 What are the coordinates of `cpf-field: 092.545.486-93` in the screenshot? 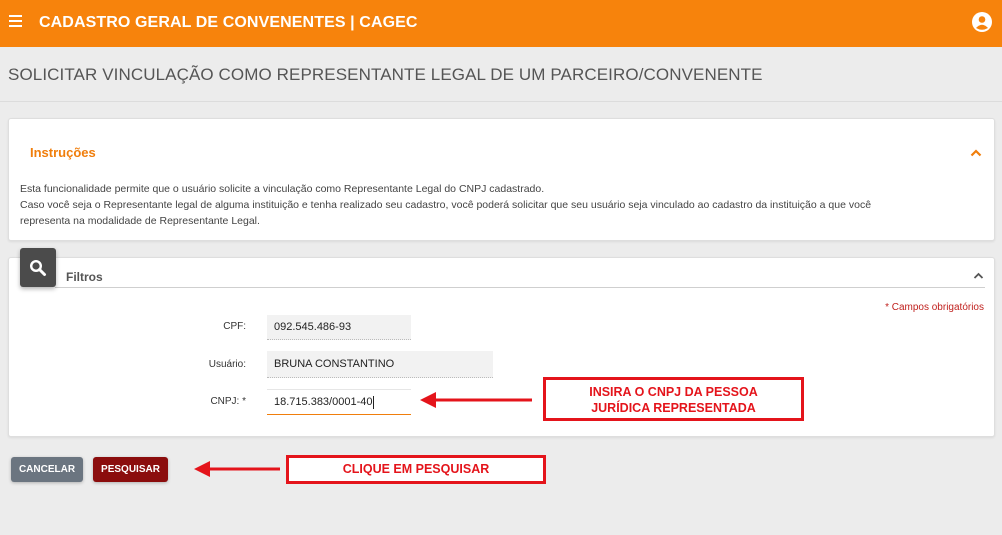 It's located at (339, 327).